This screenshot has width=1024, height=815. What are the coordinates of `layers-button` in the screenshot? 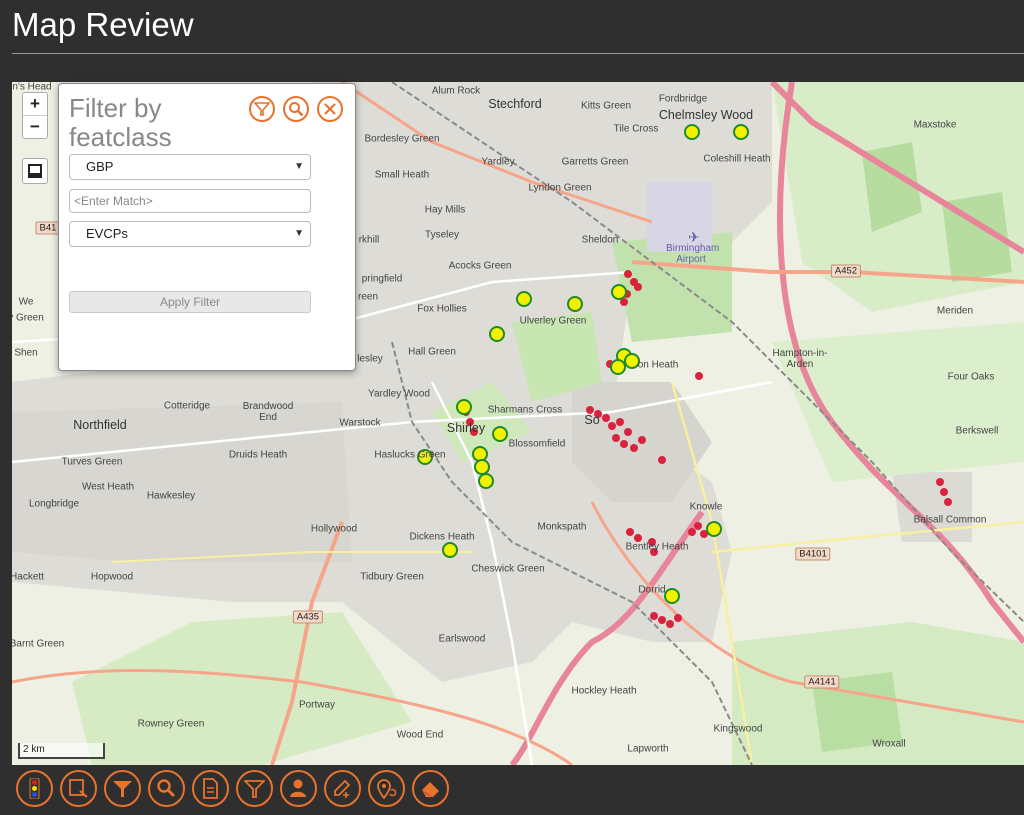 It's located at (34, 788).